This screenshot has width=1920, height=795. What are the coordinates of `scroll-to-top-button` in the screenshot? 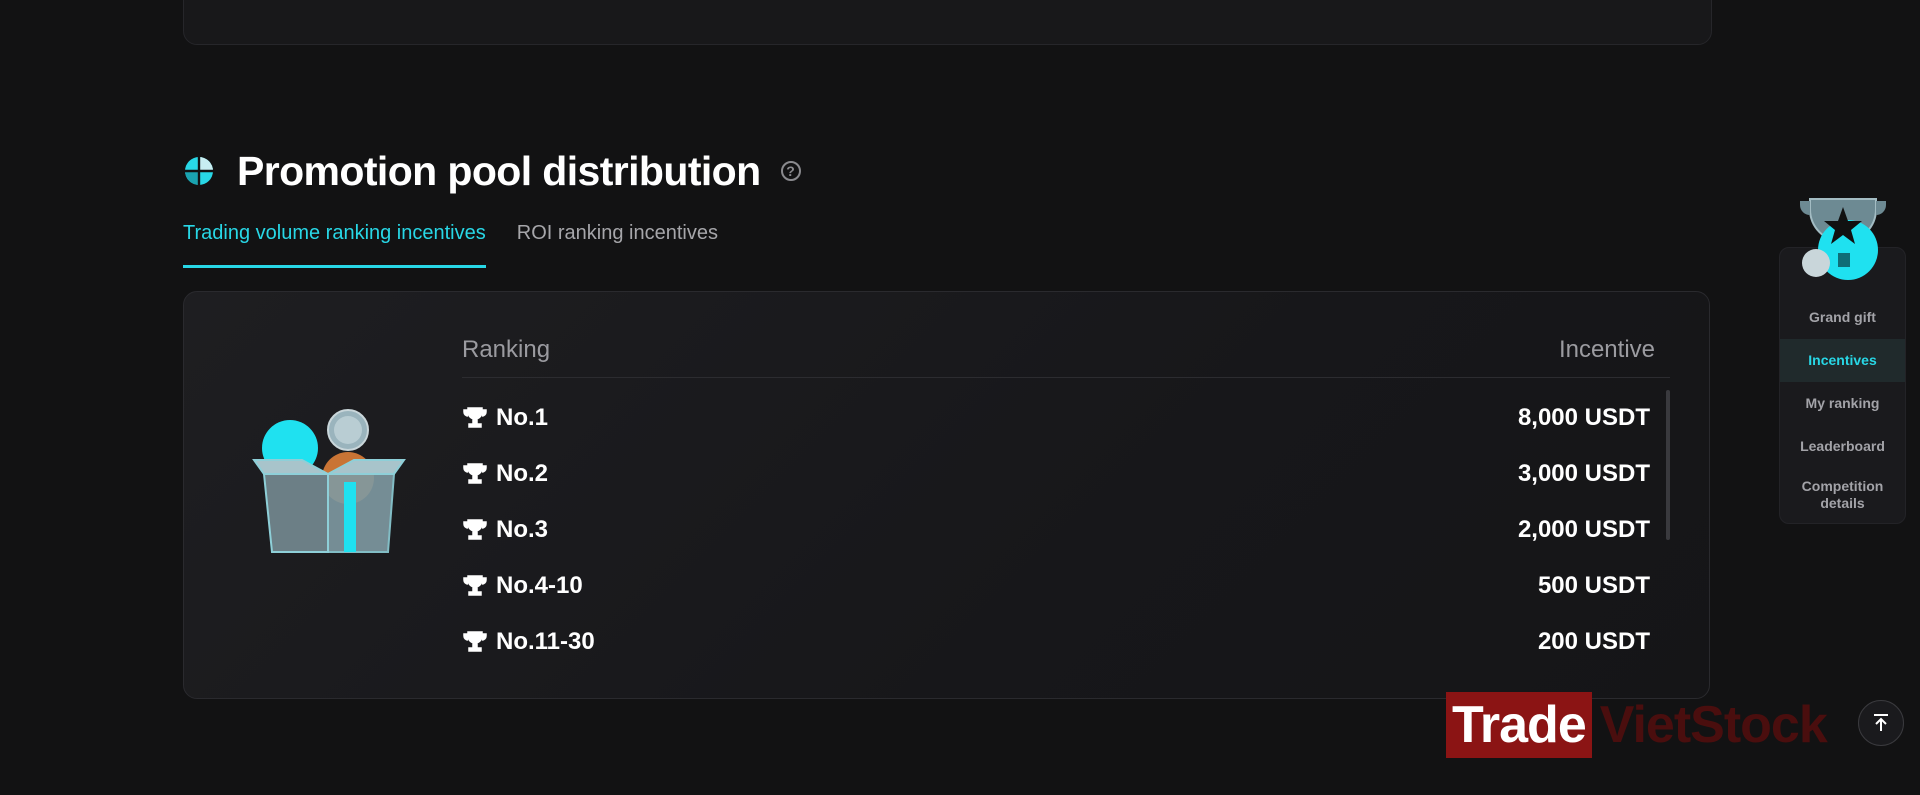 It's located at (1881, 723).